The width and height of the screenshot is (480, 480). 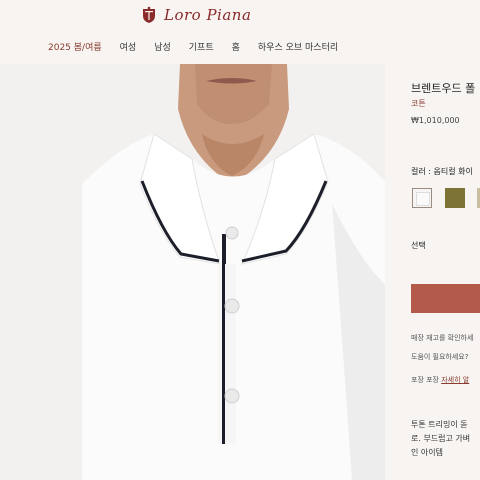 What do you see at coordinates (208, 15) in the screenshot?
I see `brand-wordmark: Loro Piana` at bounding box center [208, 15].